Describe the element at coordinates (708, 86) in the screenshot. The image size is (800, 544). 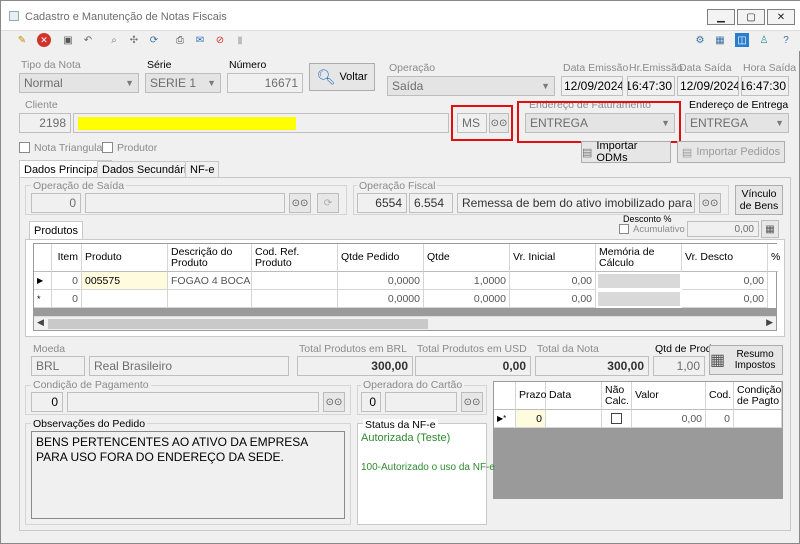
I see `data-saida-field: 12/09/2024` at that location.